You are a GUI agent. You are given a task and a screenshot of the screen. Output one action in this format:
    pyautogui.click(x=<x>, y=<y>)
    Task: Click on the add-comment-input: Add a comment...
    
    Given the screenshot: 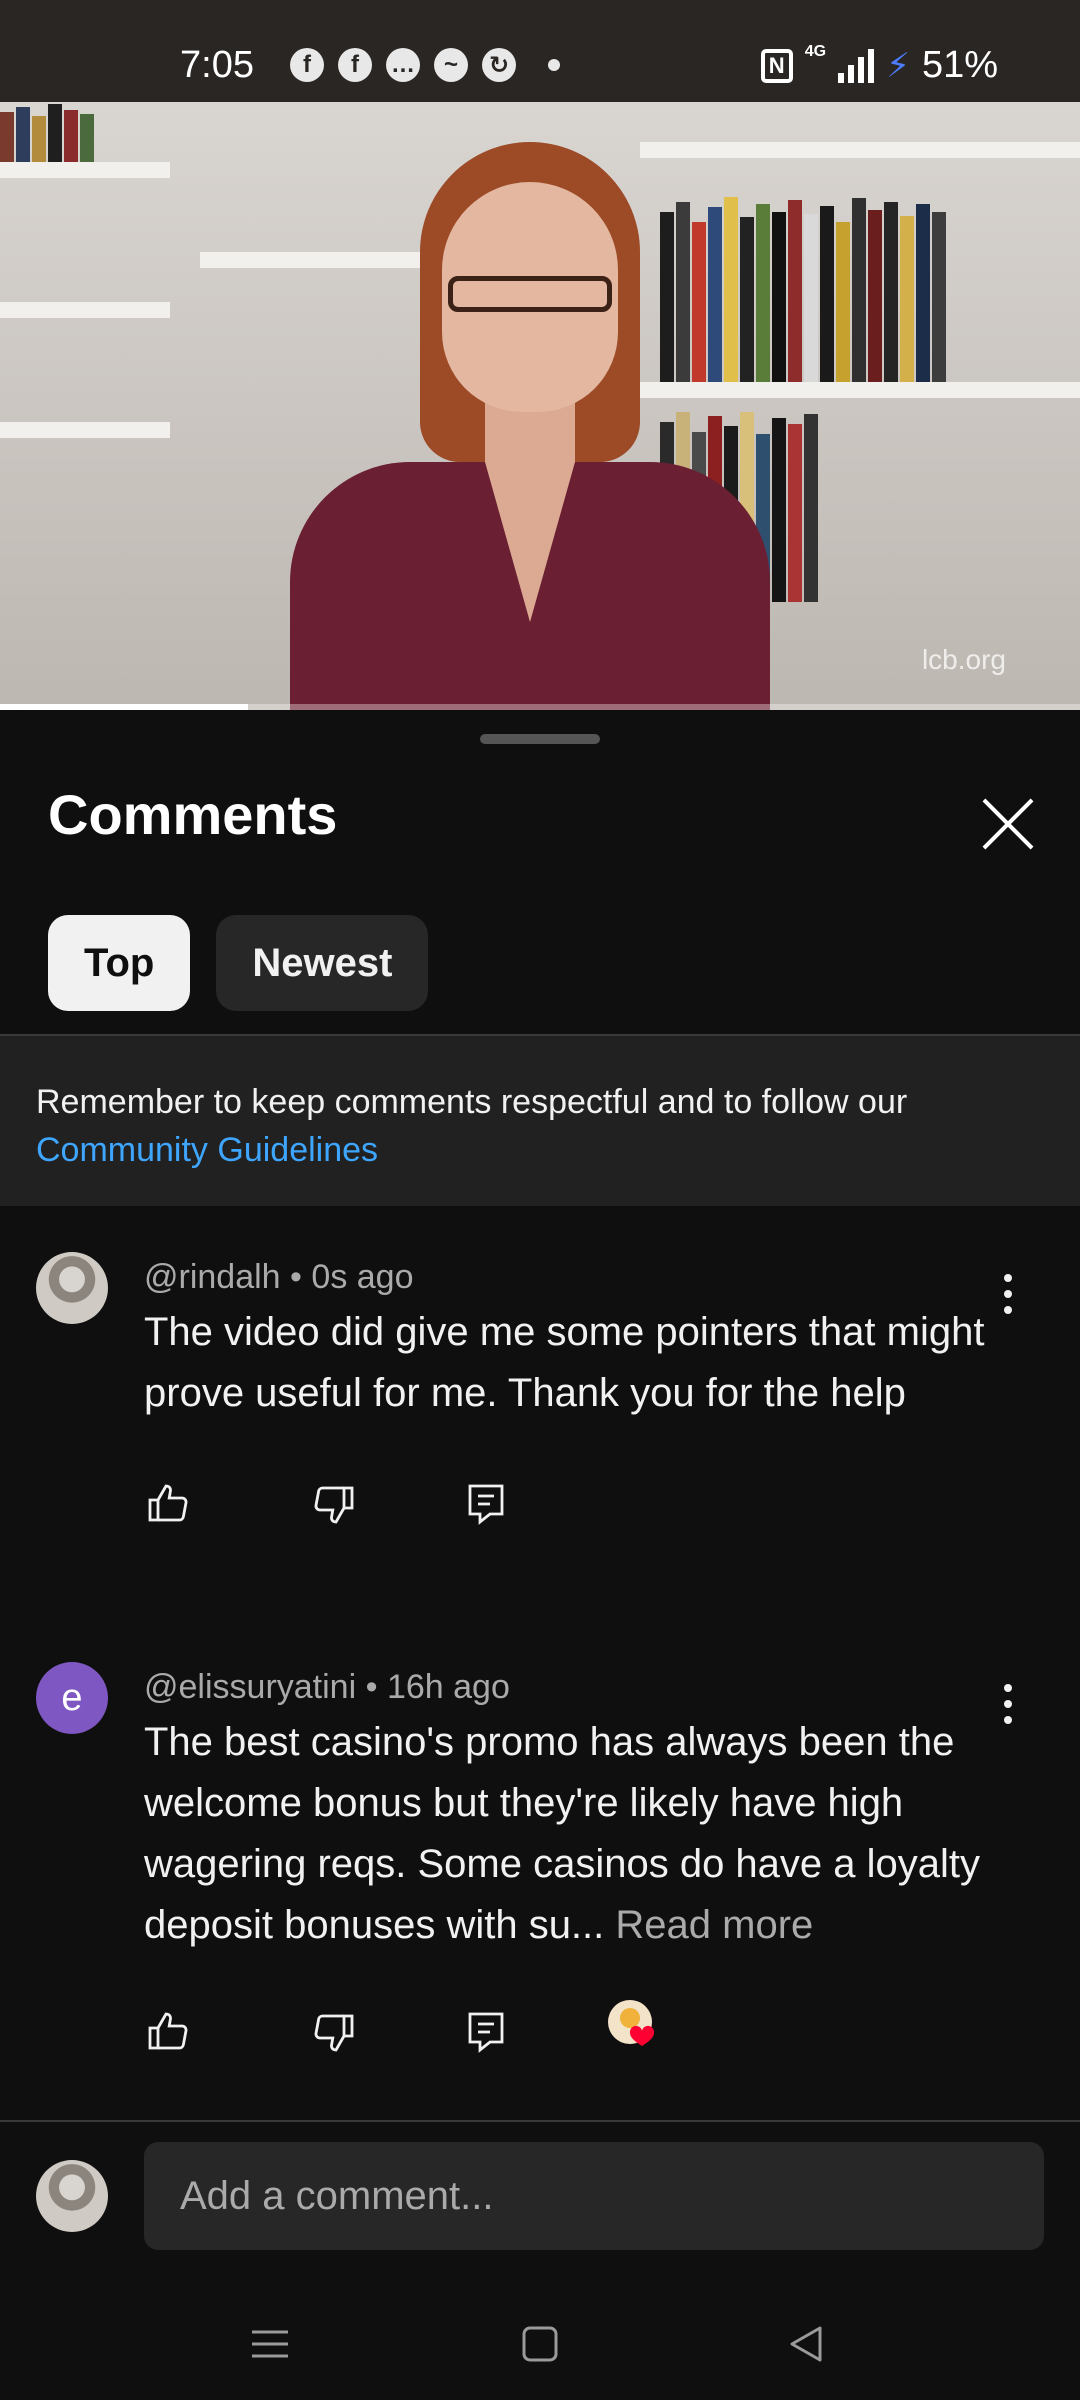 What is the action you would take?
    pyautogui.click(x=594, y=2196)
    